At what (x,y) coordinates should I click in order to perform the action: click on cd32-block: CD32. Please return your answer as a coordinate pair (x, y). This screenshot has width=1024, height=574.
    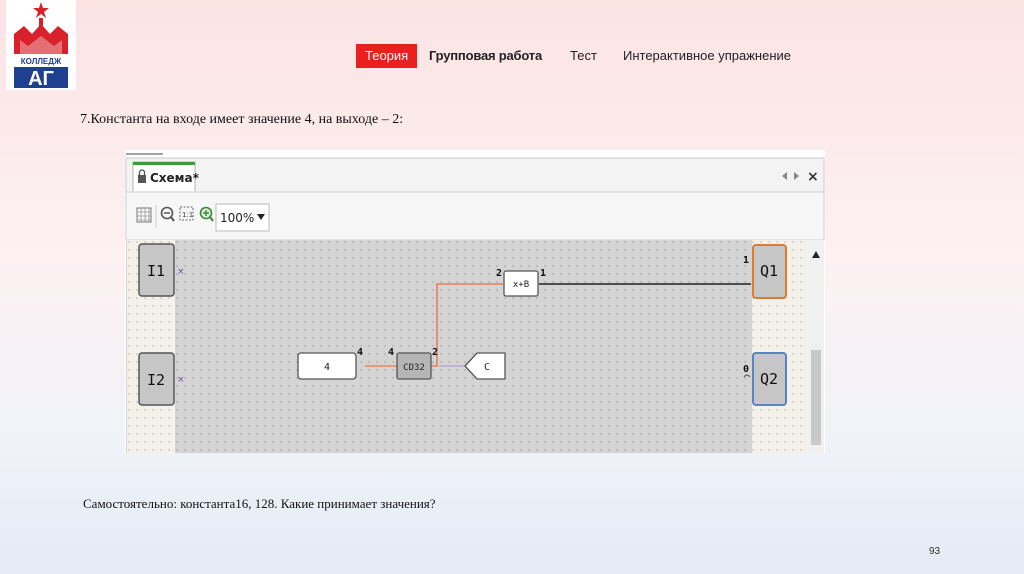
    Looking at the image, I should click on (414, 366).